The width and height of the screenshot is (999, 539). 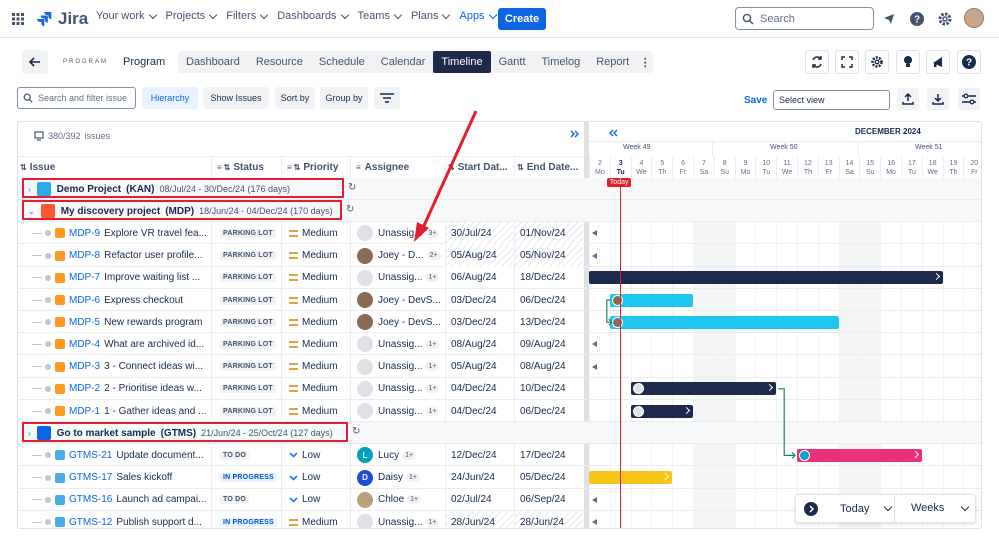 I want to click on issue-key: MDP-3, so click(x=84, y=366).